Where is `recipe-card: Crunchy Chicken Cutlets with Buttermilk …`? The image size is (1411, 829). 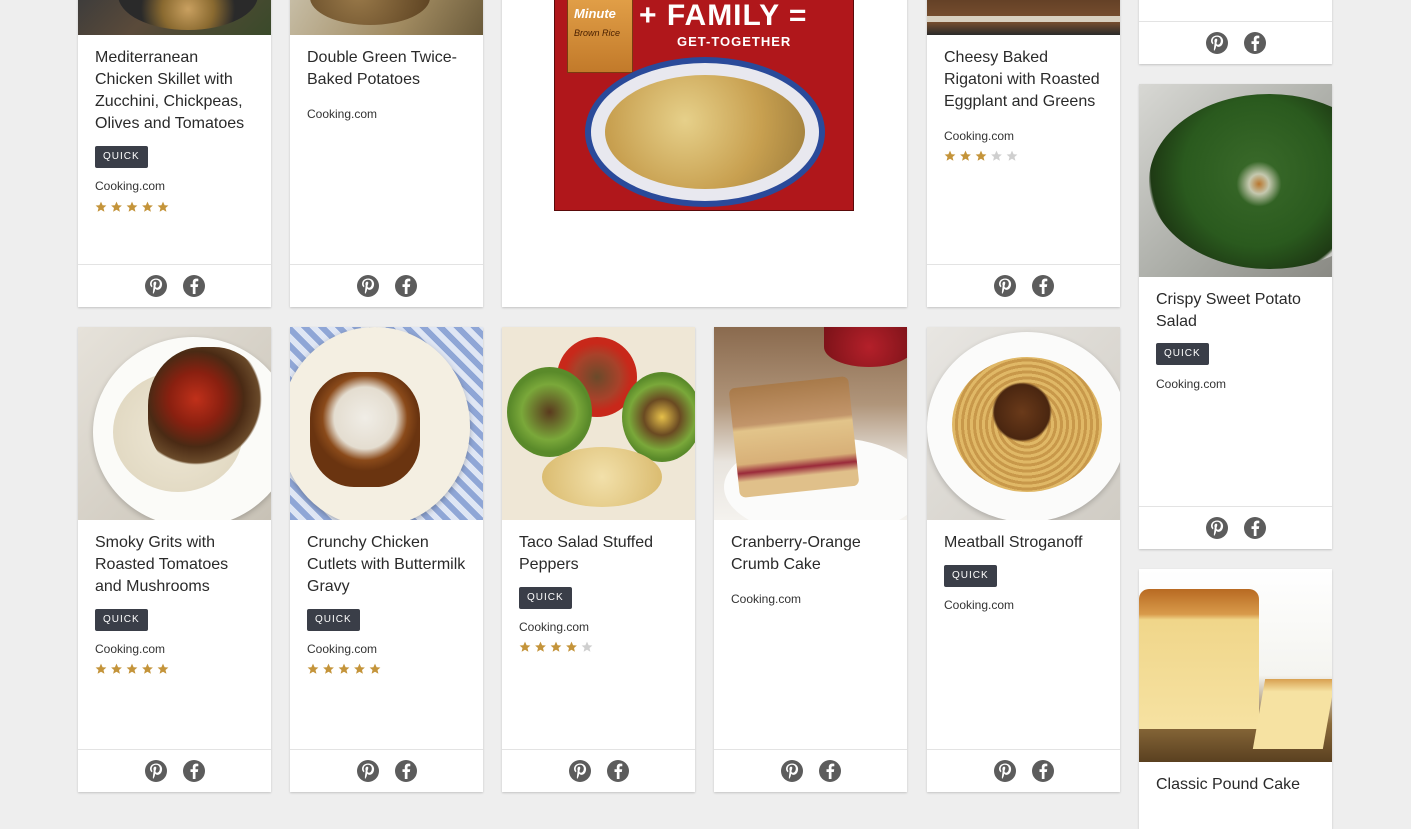
recipe-card: Crunchy Chicken Cutlets with Buttermilk … is located at coordinates (386, 559).